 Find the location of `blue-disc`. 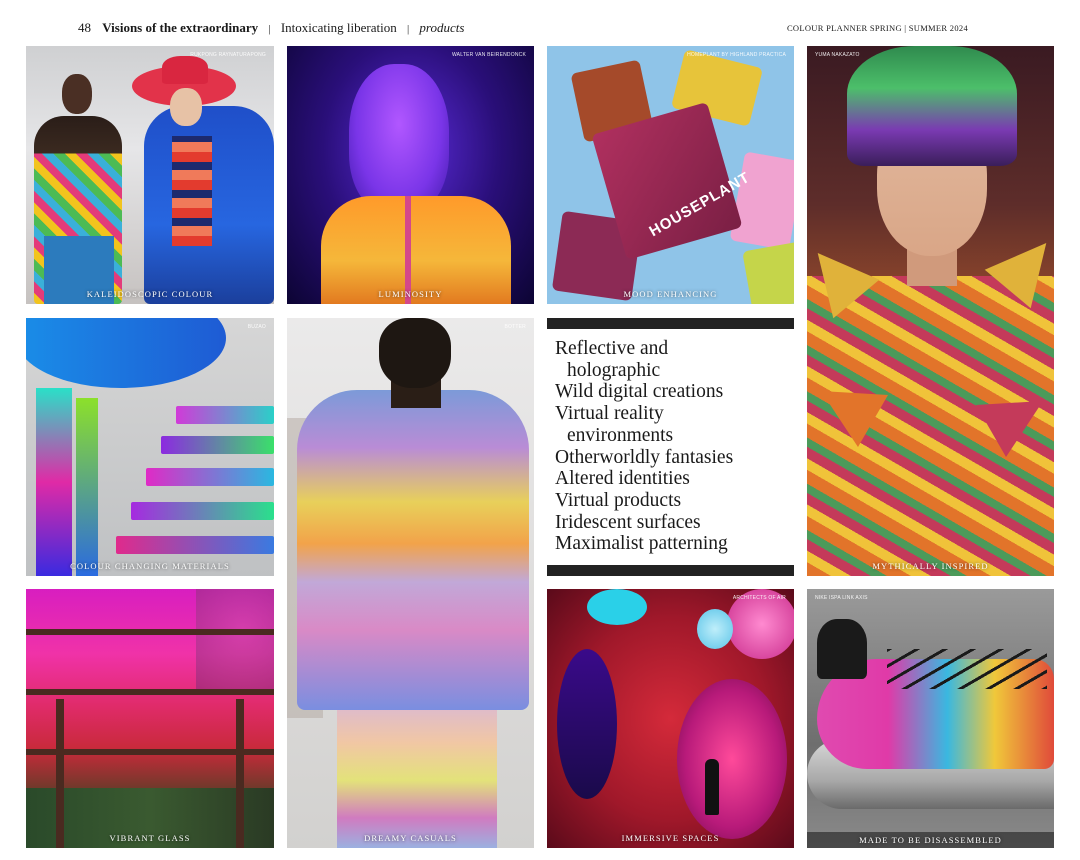

blue-disc is located at coordinates (126, 353).